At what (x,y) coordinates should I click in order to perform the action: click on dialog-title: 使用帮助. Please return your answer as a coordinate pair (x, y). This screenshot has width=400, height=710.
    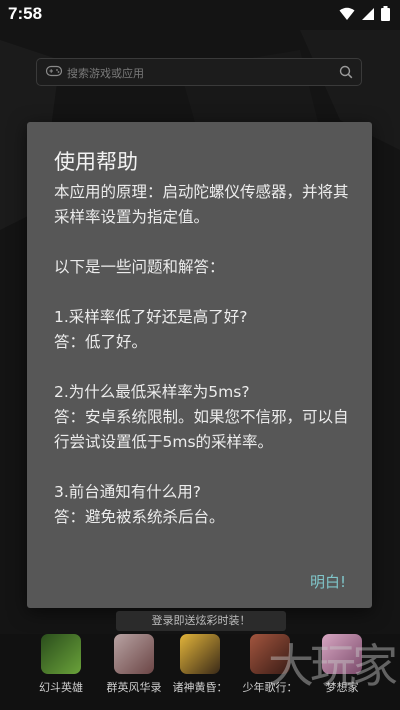
    Looking at the image, I should click on (96, 162).